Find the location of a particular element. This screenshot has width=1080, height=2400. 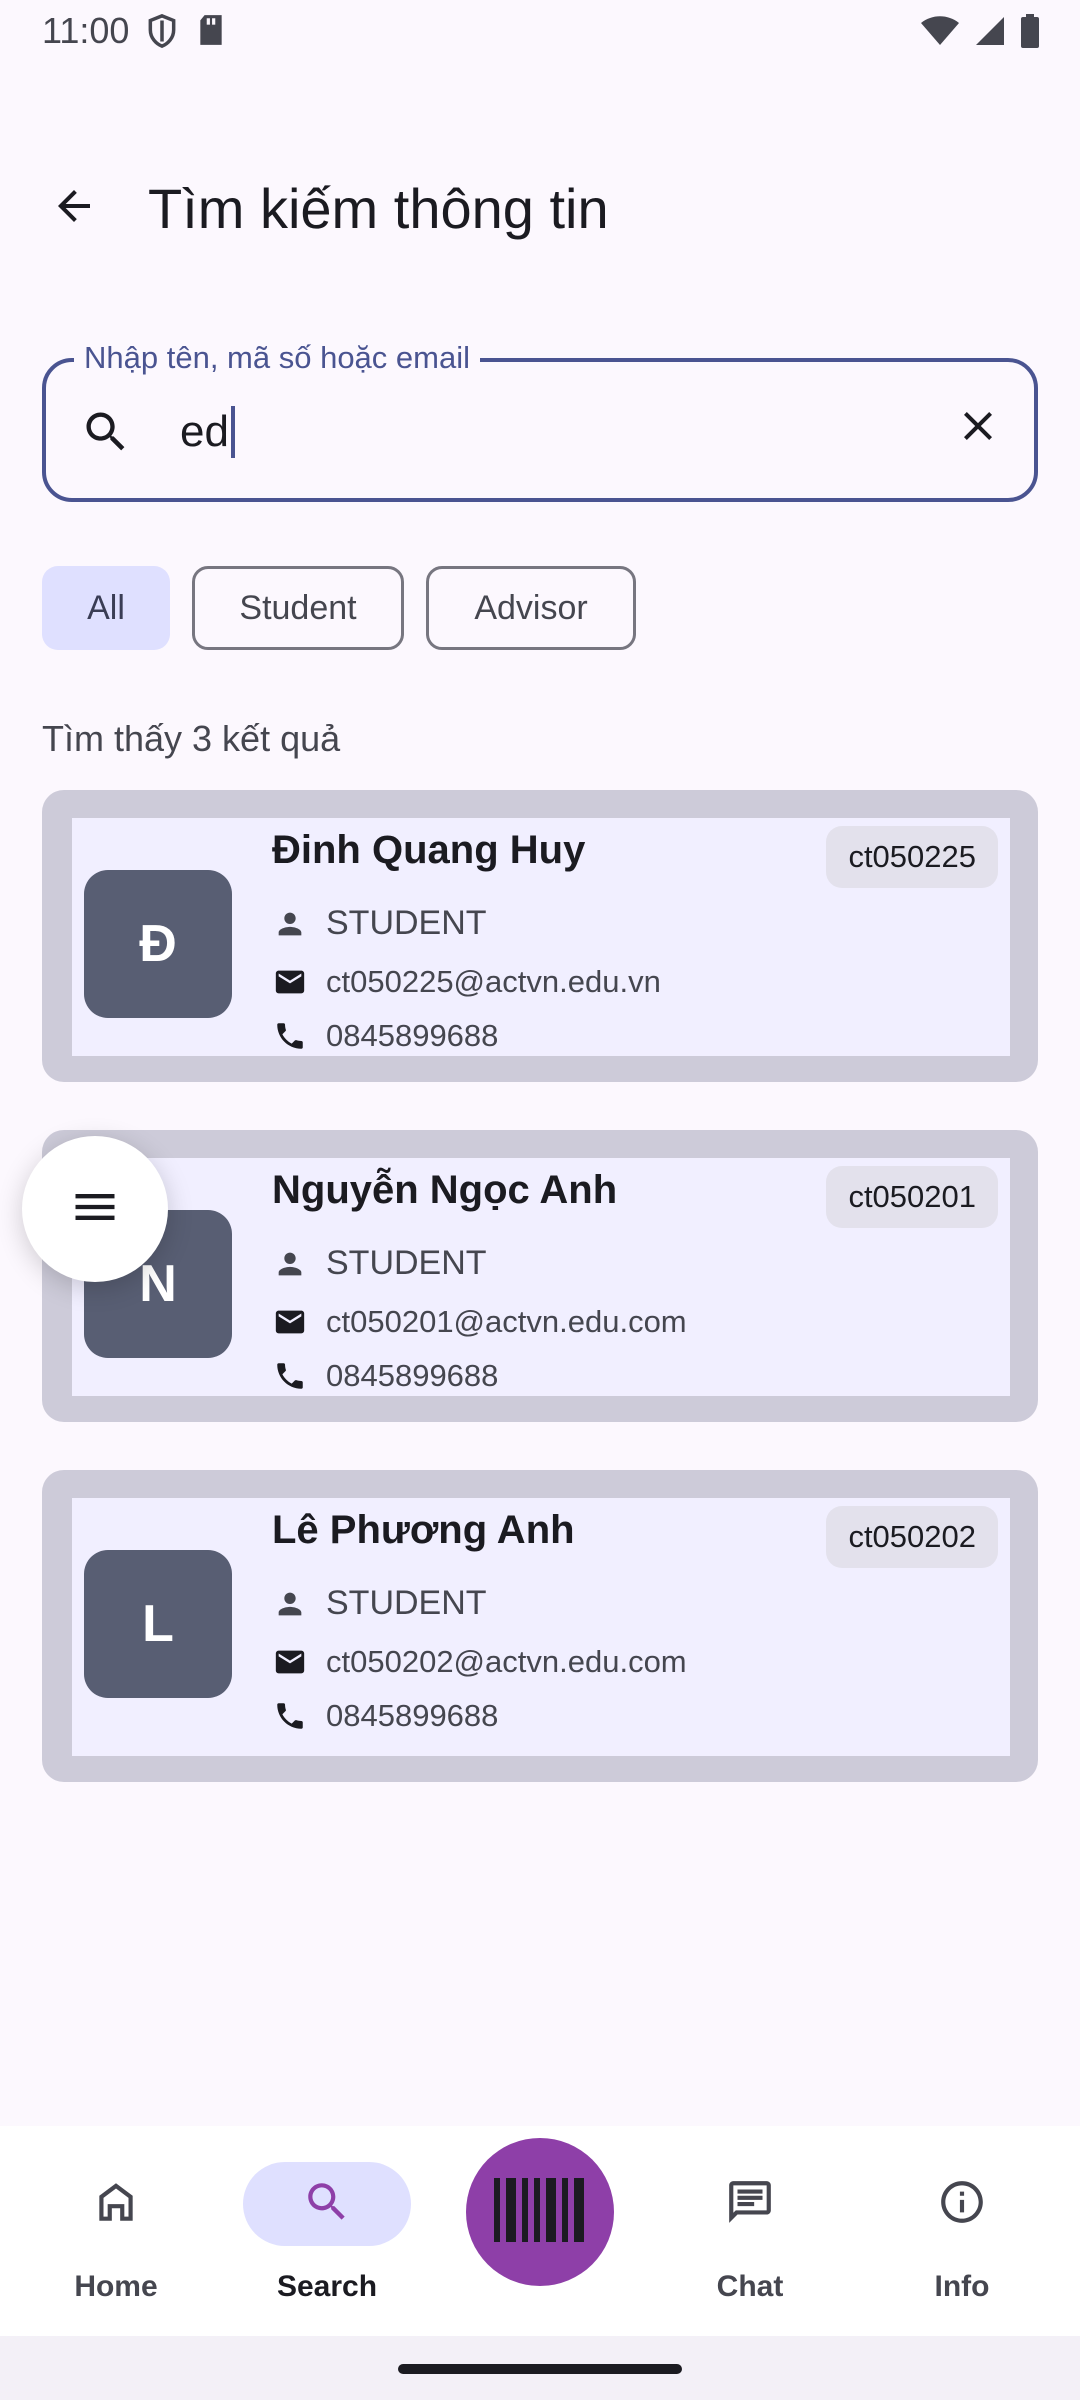

clear-search-button is located at coordinates (978, 428).